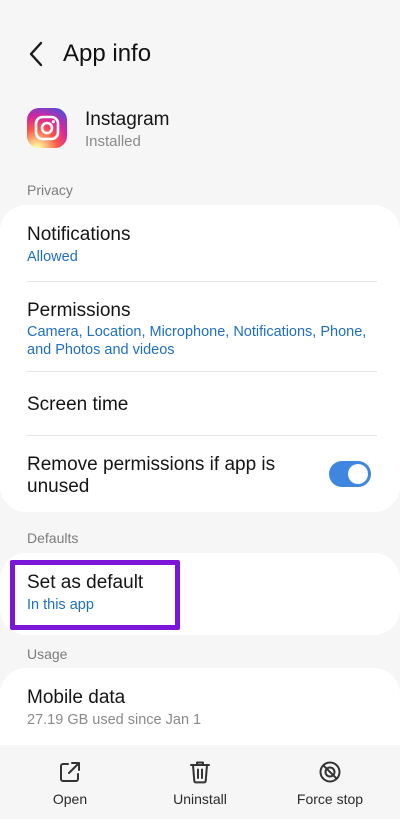 The image size is (400, 819). What do you see at coordinates (127, 119) in the screenshot?
I see `app-name: Instagram` at bounding box center [127, 119].